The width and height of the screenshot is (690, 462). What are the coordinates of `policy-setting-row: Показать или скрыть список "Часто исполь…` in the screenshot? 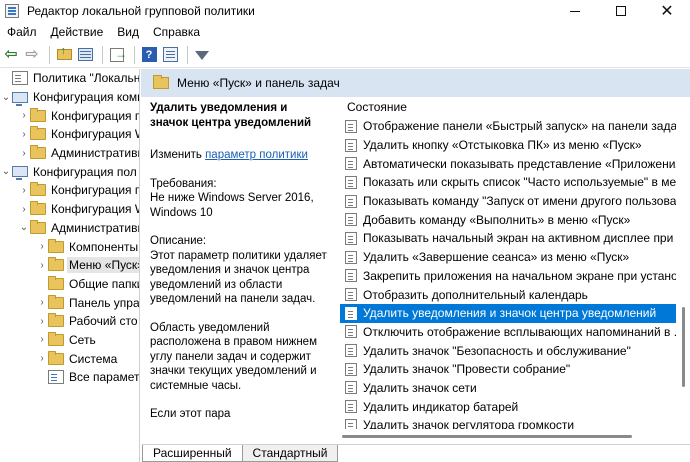 It's located at (508, 182).